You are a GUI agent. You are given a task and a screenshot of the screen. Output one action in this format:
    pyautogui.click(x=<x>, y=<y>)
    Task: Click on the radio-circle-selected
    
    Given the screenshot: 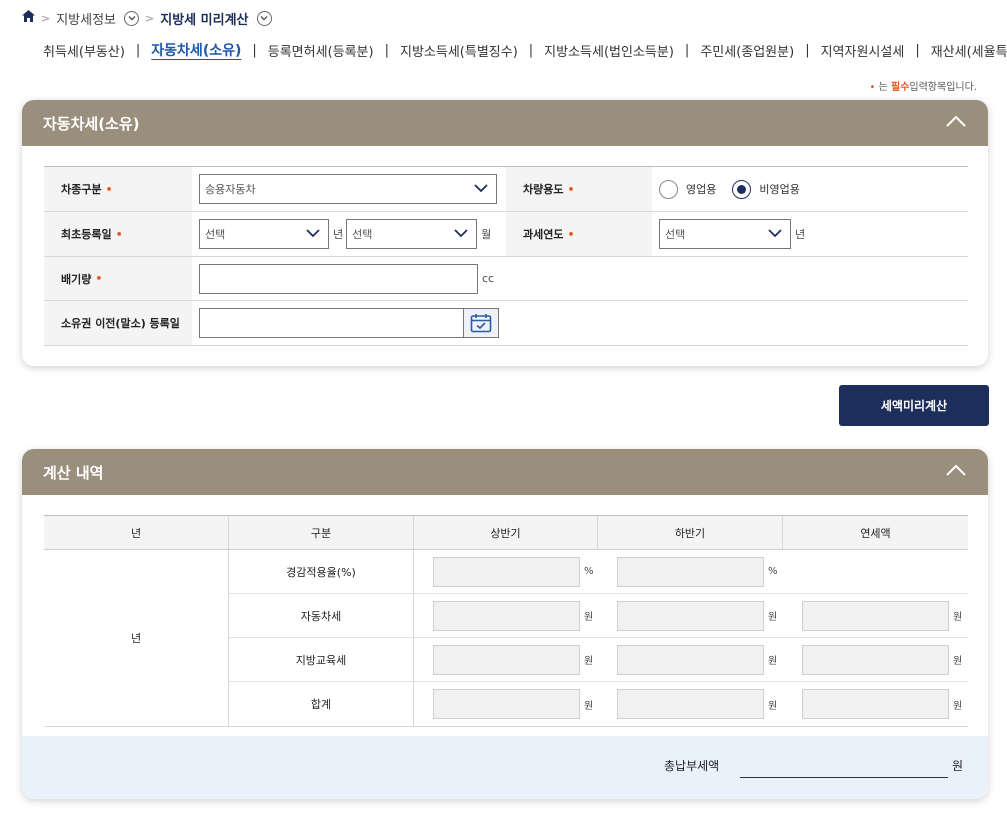 What is the action you would take?
    pyautogui.click(x=742, y=189)
    